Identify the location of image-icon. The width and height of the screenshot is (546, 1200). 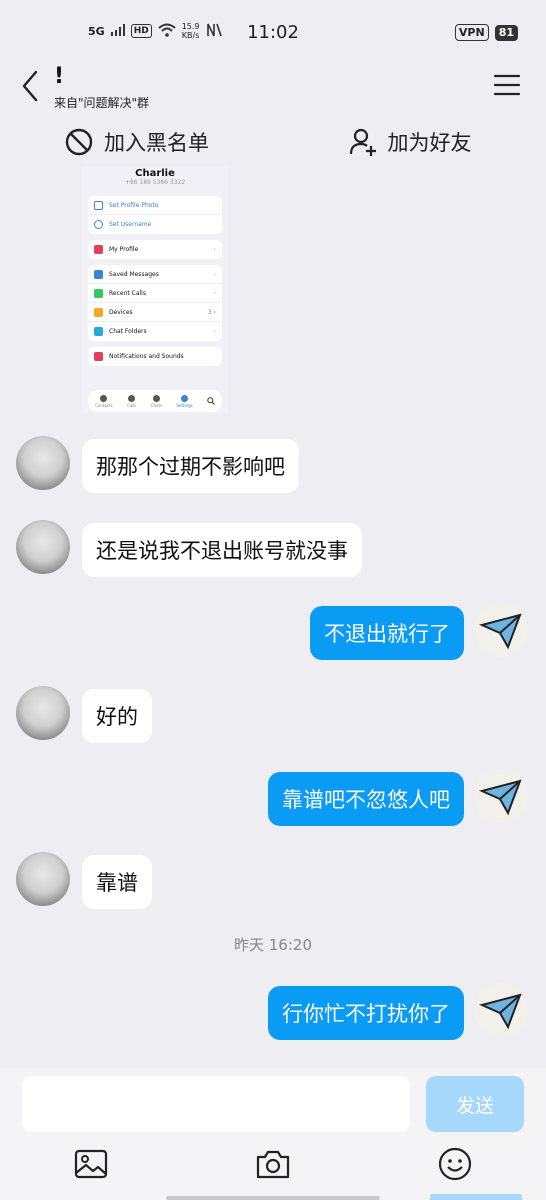
(91, 1164).